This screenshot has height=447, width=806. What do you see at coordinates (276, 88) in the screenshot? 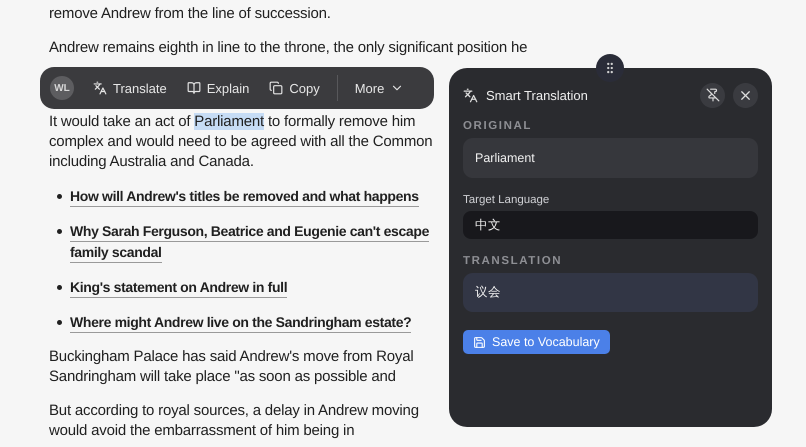
I see `copy-icon` at bounding box center [276, 88].